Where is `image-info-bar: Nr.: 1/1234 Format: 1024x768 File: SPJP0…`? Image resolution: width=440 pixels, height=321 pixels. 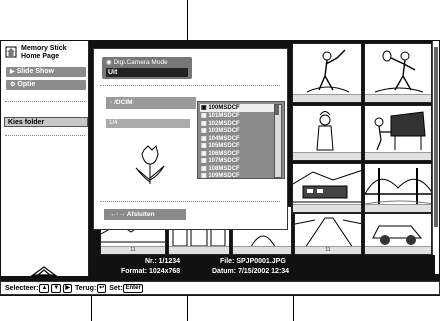 image-info-bar: Nr.: 1/1234 Format: 1024x768 File: SPJP0… is located at coordinates (262, 268).